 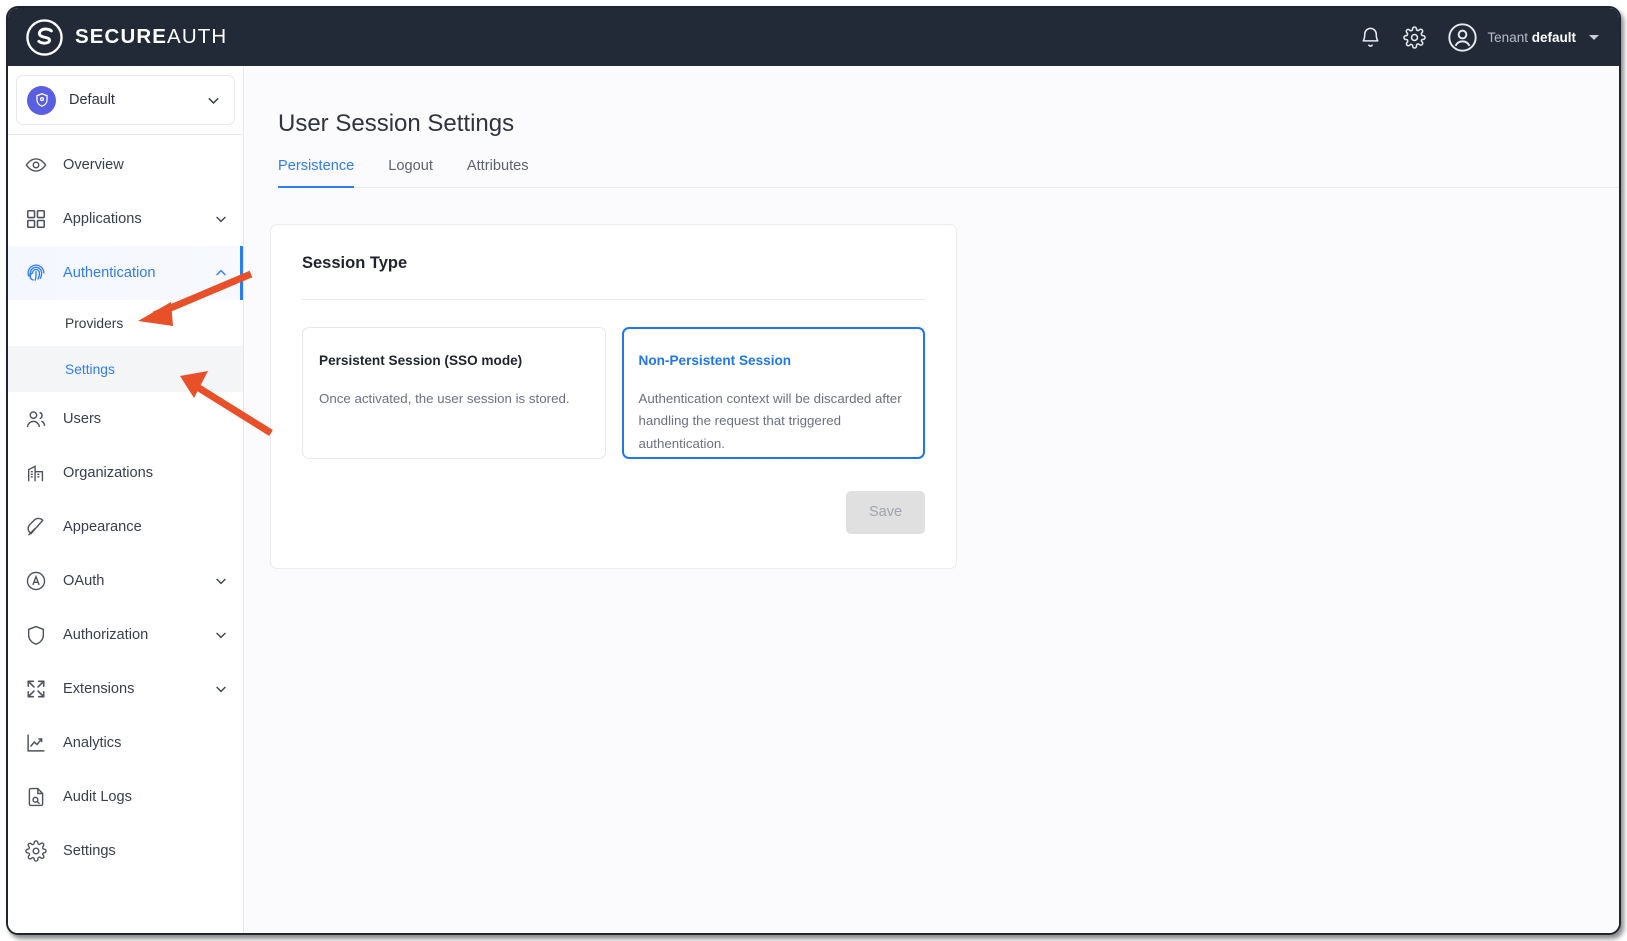 I want to click on tenant-label: Tenant default, so click(x=1531, y=37).